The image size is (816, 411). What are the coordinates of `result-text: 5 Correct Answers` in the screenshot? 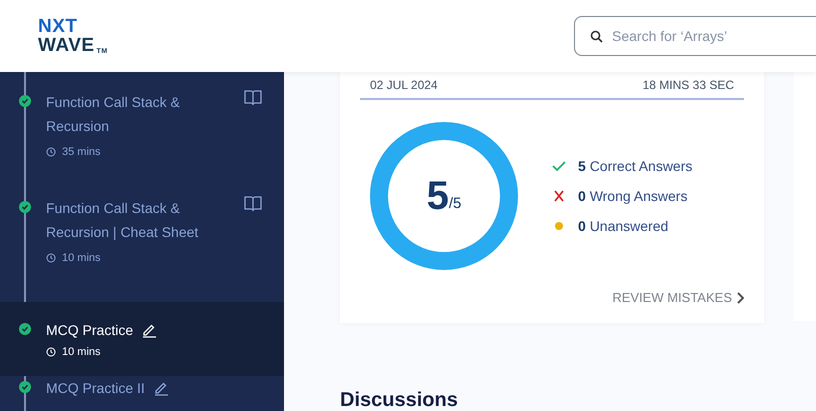 It's located at (635, 166).